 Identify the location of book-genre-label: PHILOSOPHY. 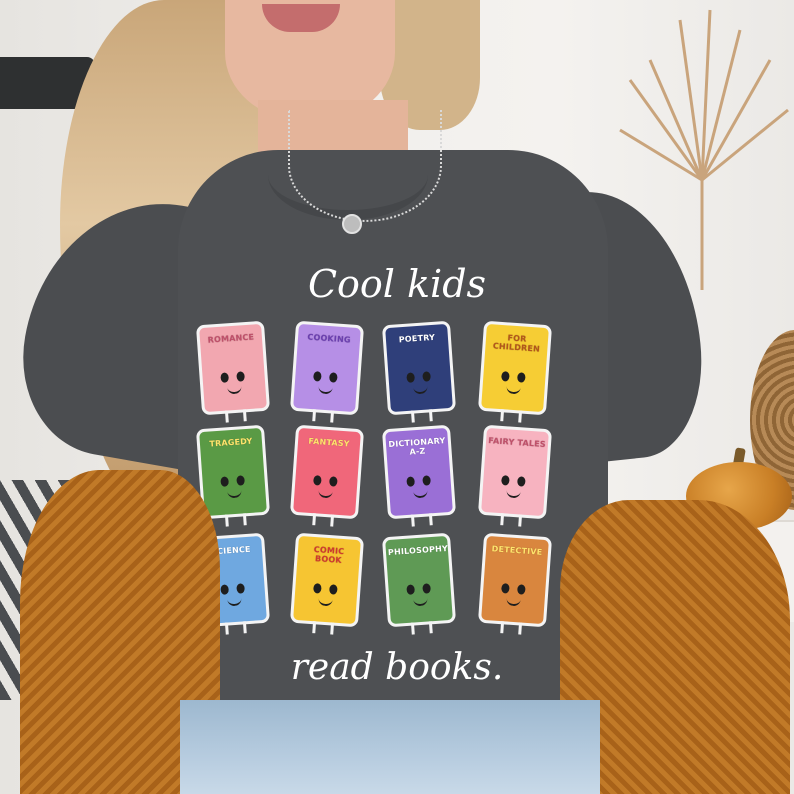
(418, 550).